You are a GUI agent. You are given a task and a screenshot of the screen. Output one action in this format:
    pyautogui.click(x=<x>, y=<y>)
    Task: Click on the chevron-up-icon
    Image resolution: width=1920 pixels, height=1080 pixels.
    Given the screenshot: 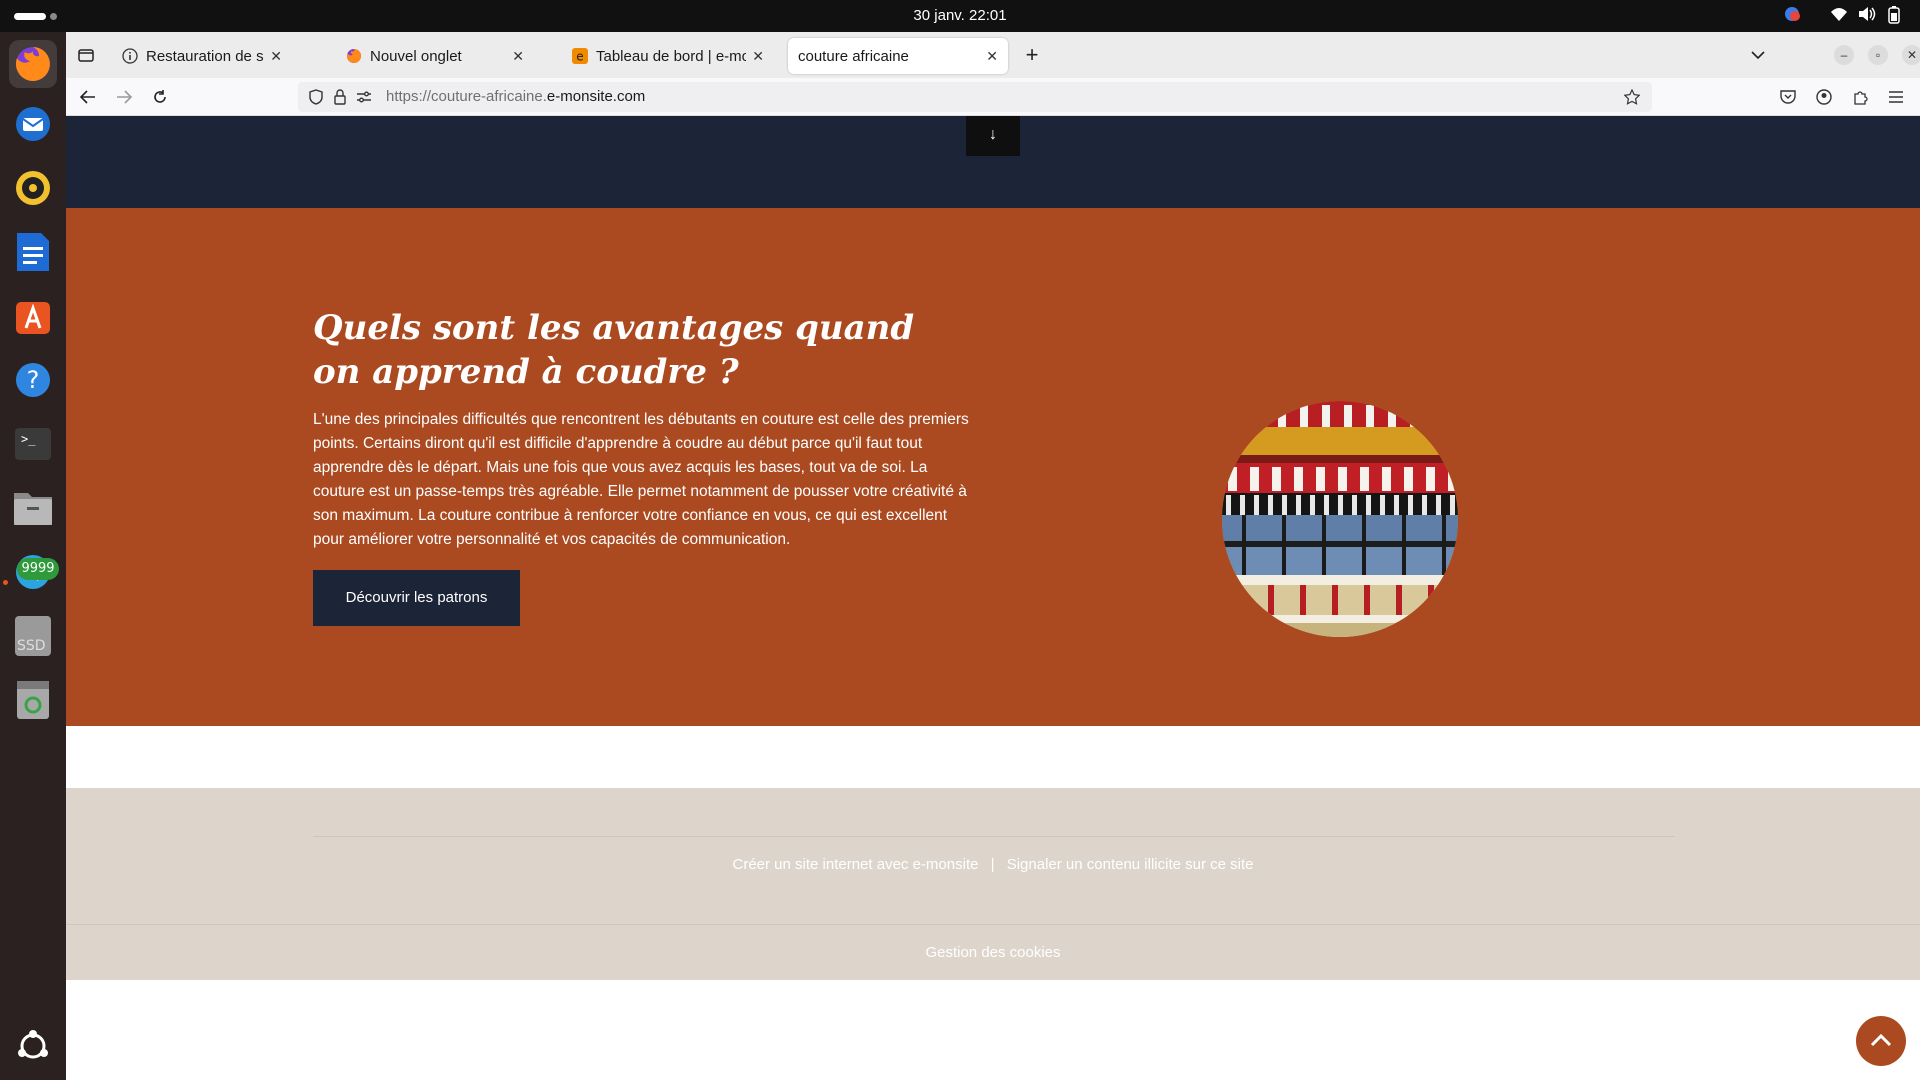 What is the action you would take?
    pyautogui.click(x=1881, y=1040)
    